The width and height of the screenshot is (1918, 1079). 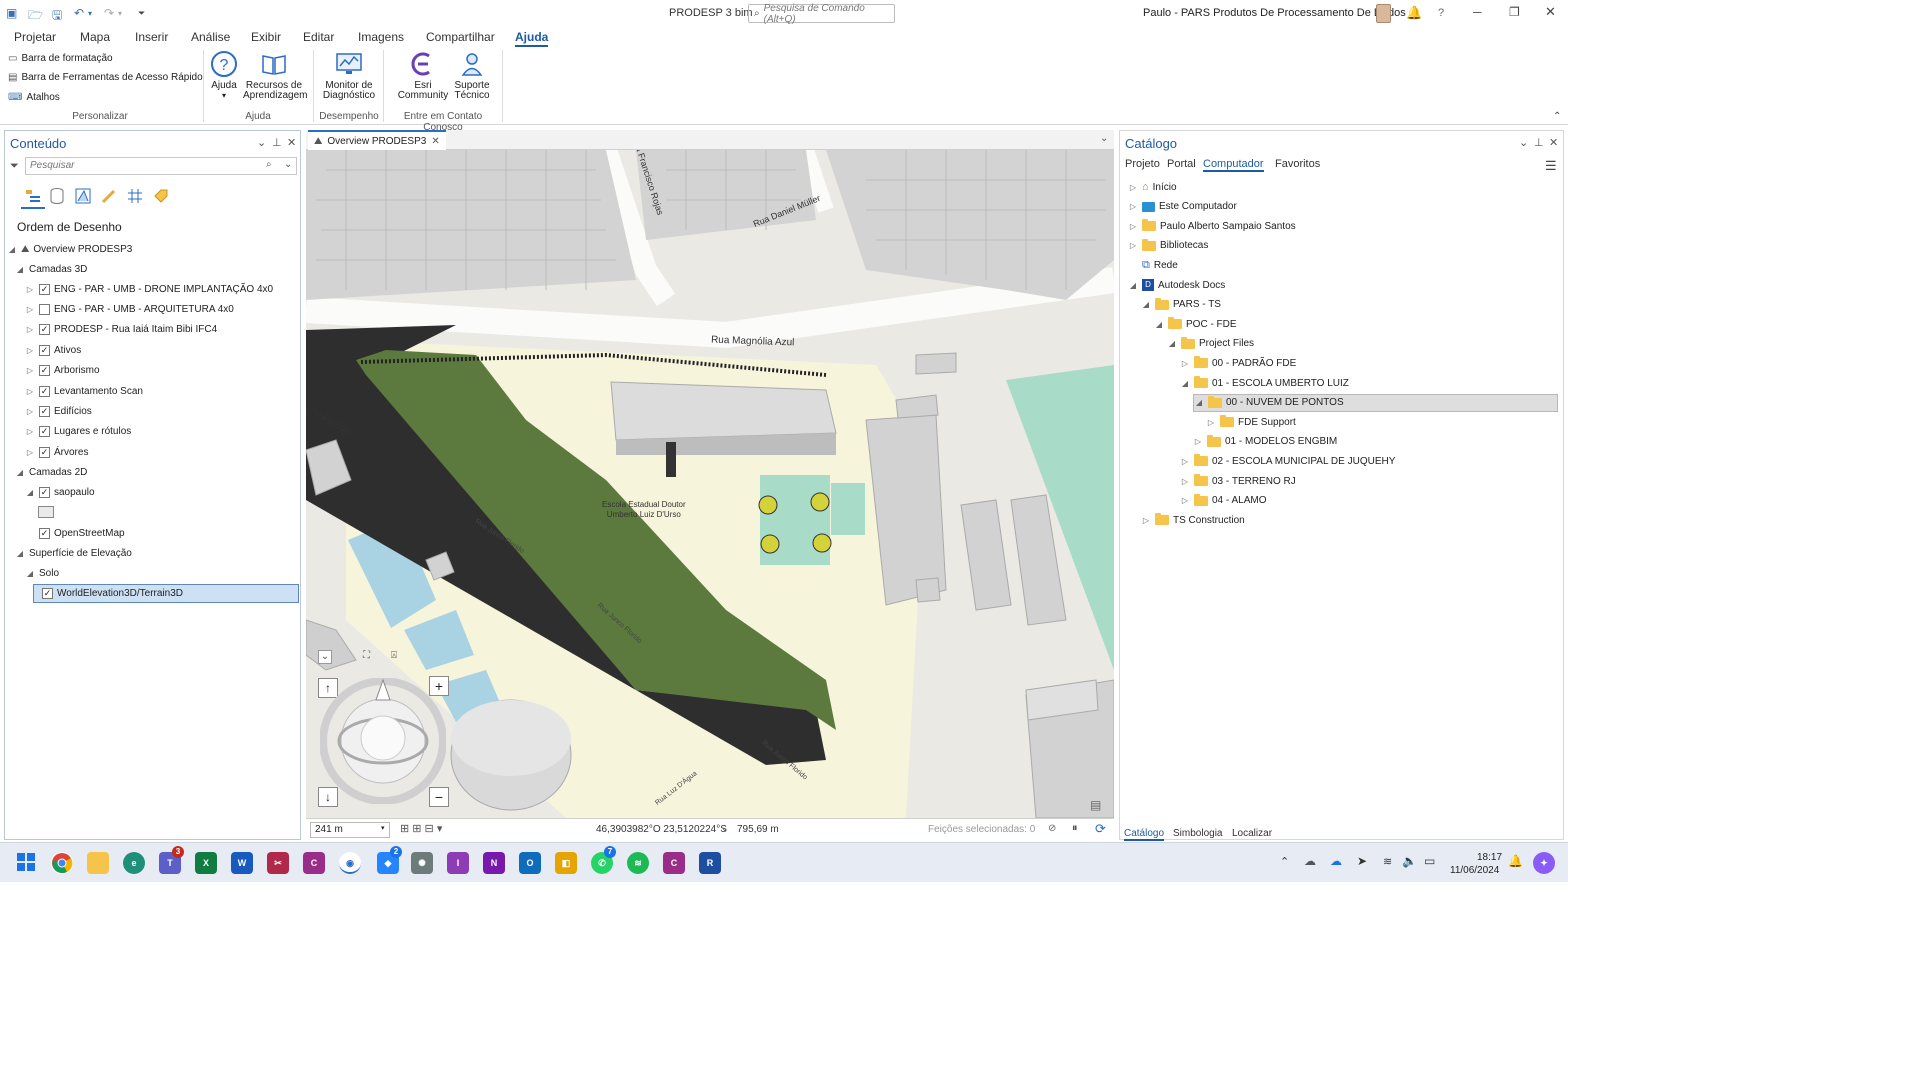 I want to click on catalog-item: ▷ TS Construction, so click(x=1193, y=520).